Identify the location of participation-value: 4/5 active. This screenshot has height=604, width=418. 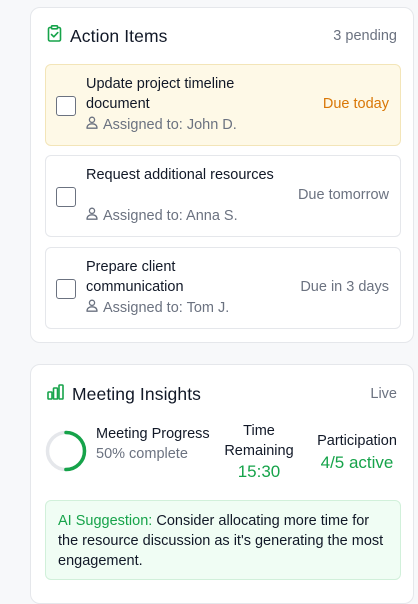
(357, 462).